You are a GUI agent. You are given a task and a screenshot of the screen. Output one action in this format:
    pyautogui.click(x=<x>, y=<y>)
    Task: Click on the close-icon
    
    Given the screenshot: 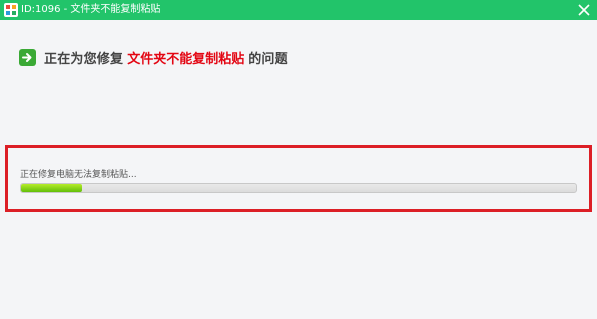 What is the action you would take?
    pyautogui.click(x=584, y=10)
    